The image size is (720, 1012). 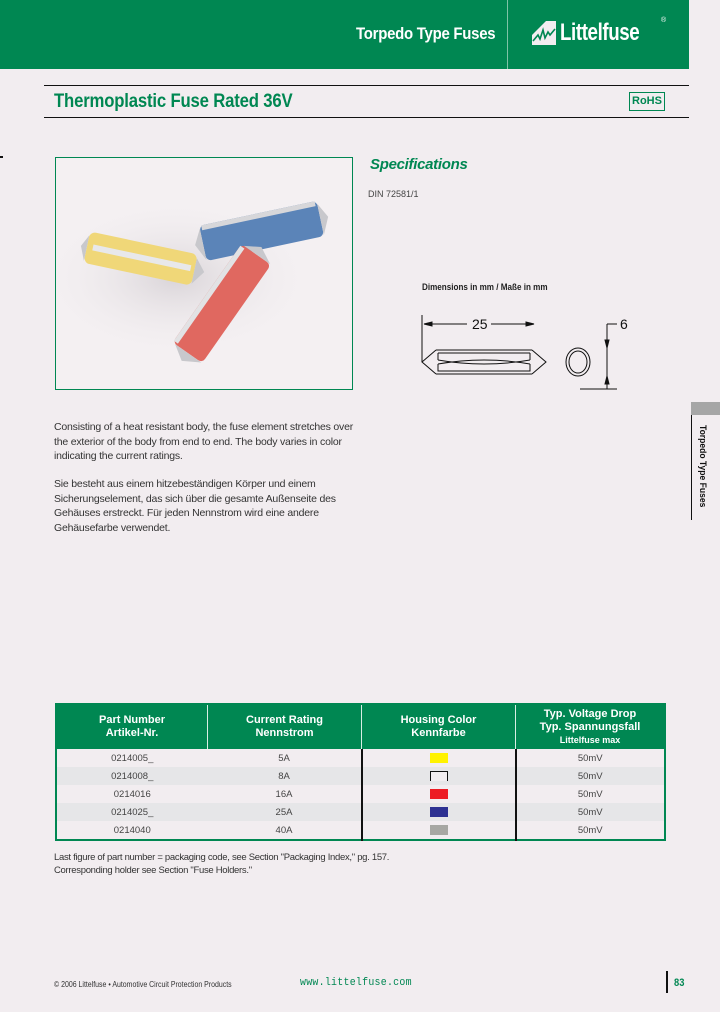 What do you see at coordinates (507, 34) in the screenshot?
I see `header-divider` at bounding box center [507, 34].